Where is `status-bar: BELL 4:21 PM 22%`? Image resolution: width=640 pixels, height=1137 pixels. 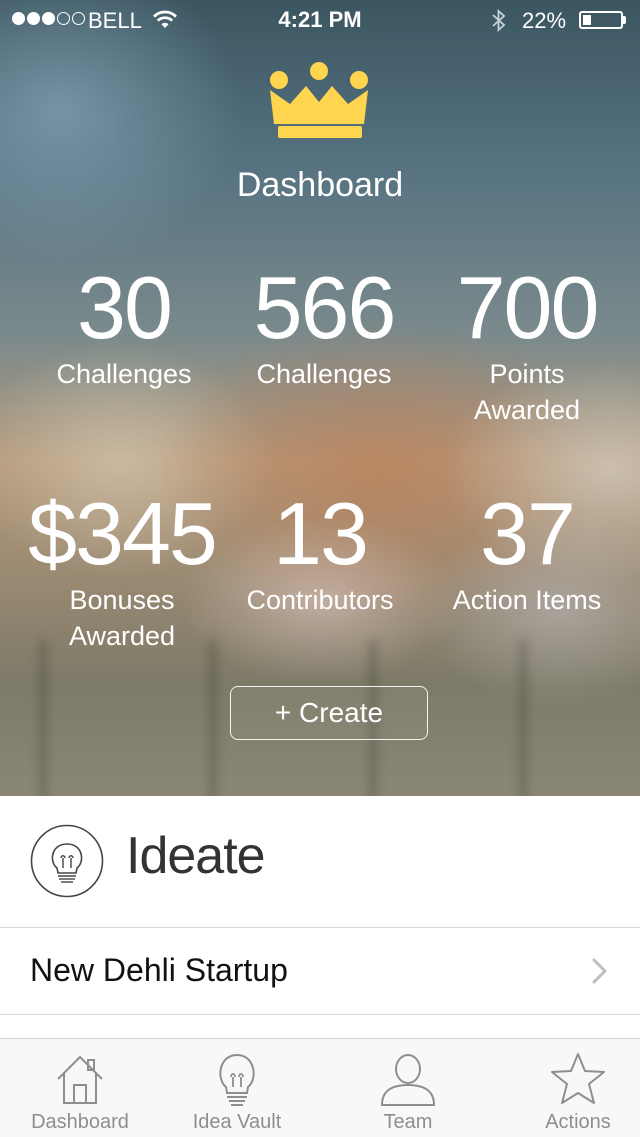
status-bar: BELL 4:21 PM 22% is located at coordinates (320, 20).